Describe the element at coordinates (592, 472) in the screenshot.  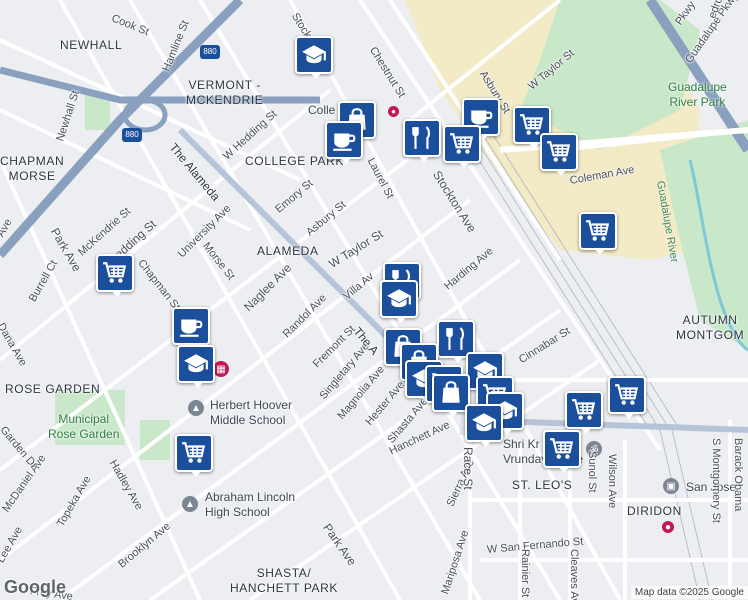
I see `street-sunol: Sunol St` at that location.